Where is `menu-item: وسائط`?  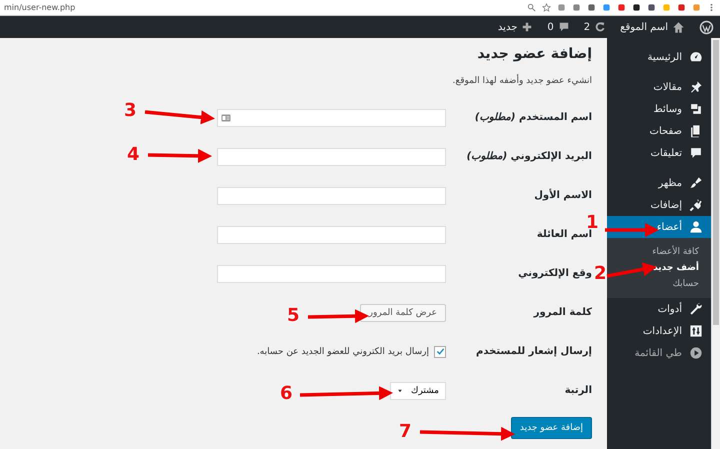 menu-item: وسائط is located at coordinates (659, 109).